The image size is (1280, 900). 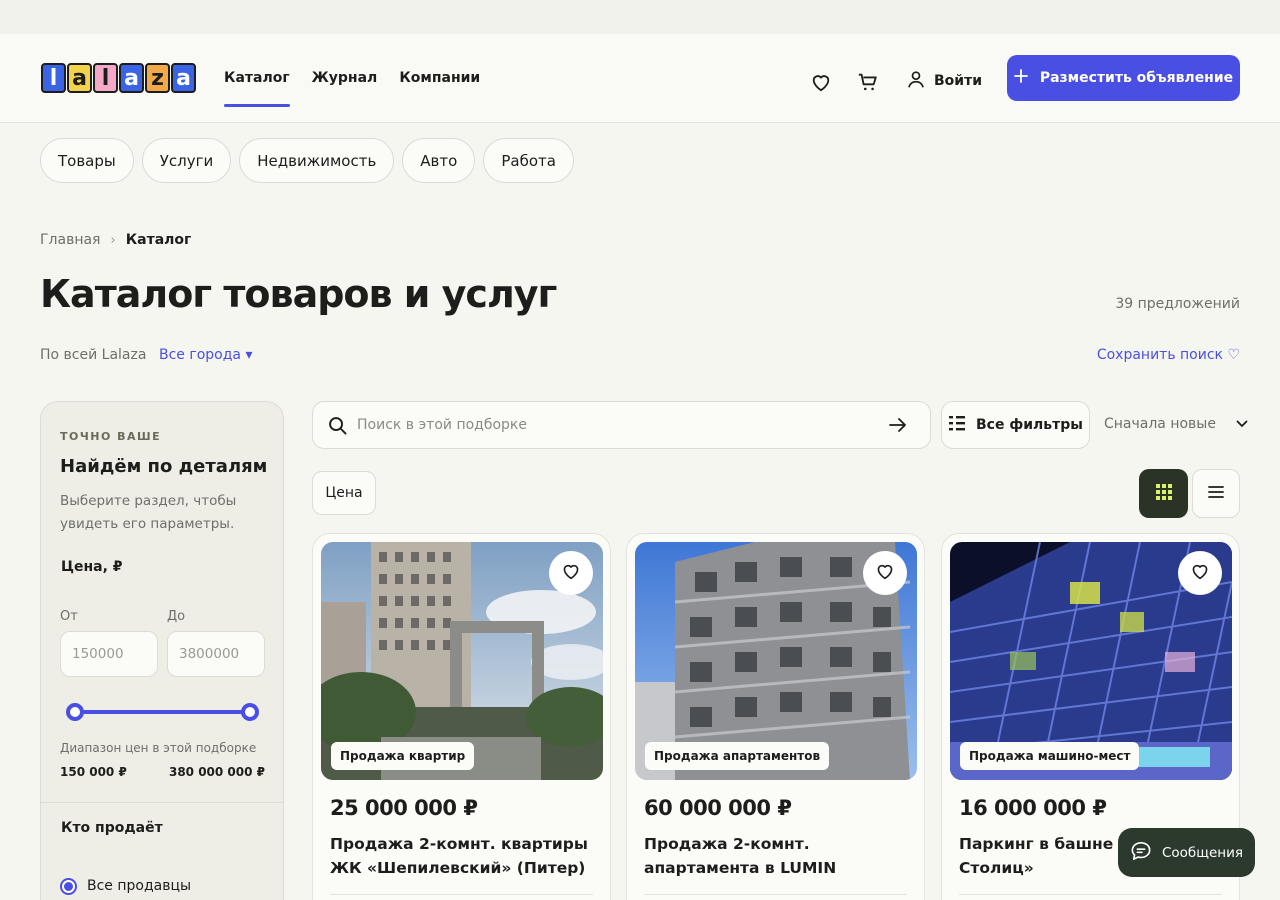 I want to click on price-from-input, so click(x=109, y=654).